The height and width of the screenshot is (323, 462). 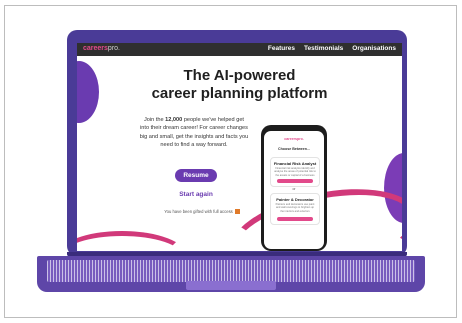 What do you see at coordinates (196, 194) in the screenshot?
I see `start-again-button: Start again` at bounding box center [196, 194].